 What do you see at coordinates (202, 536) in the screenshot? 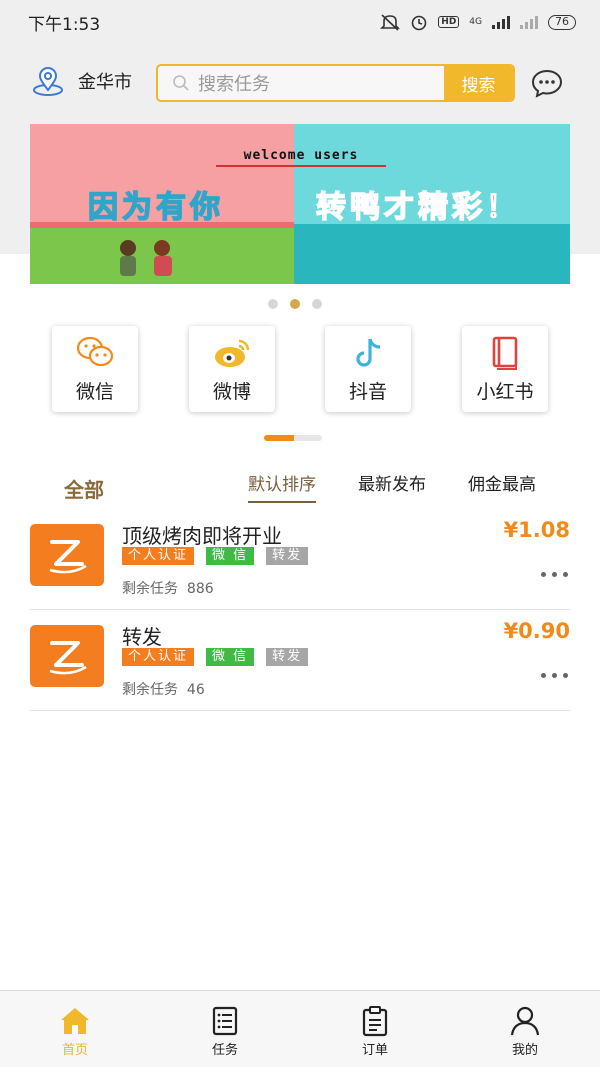
I see `task-title: 顶级烤肉即将开业` at bounding box center [202, 536].